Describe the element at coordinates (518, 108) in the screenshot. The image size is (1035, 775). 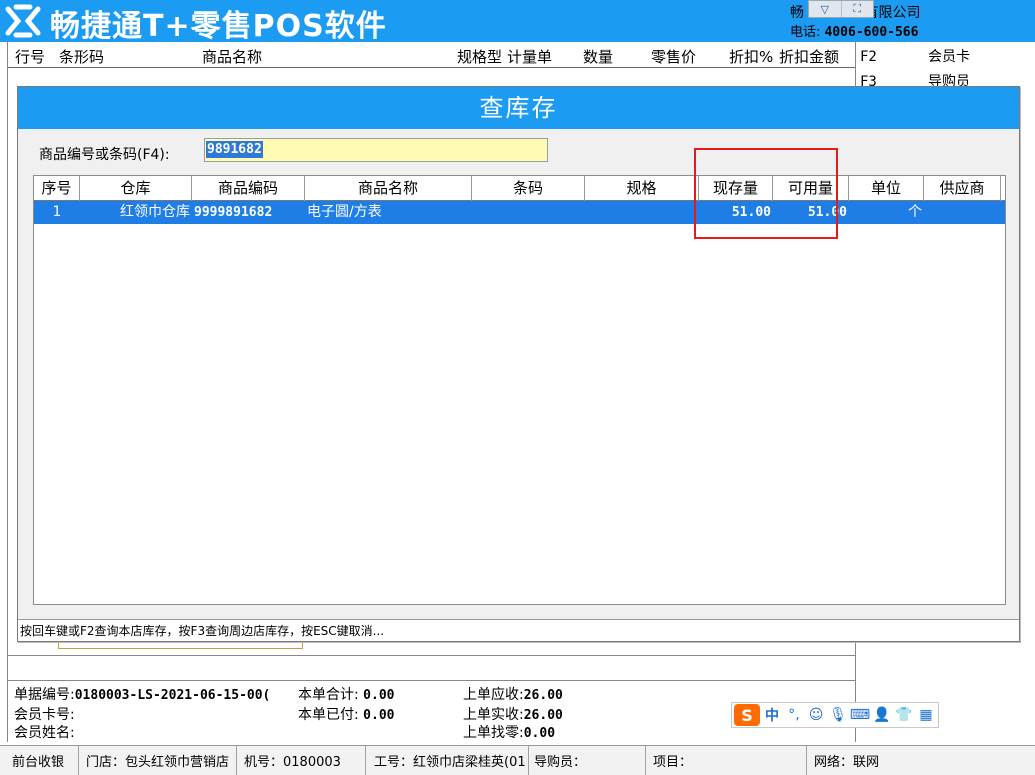
I see `dialog-title: 查库存` at that location.